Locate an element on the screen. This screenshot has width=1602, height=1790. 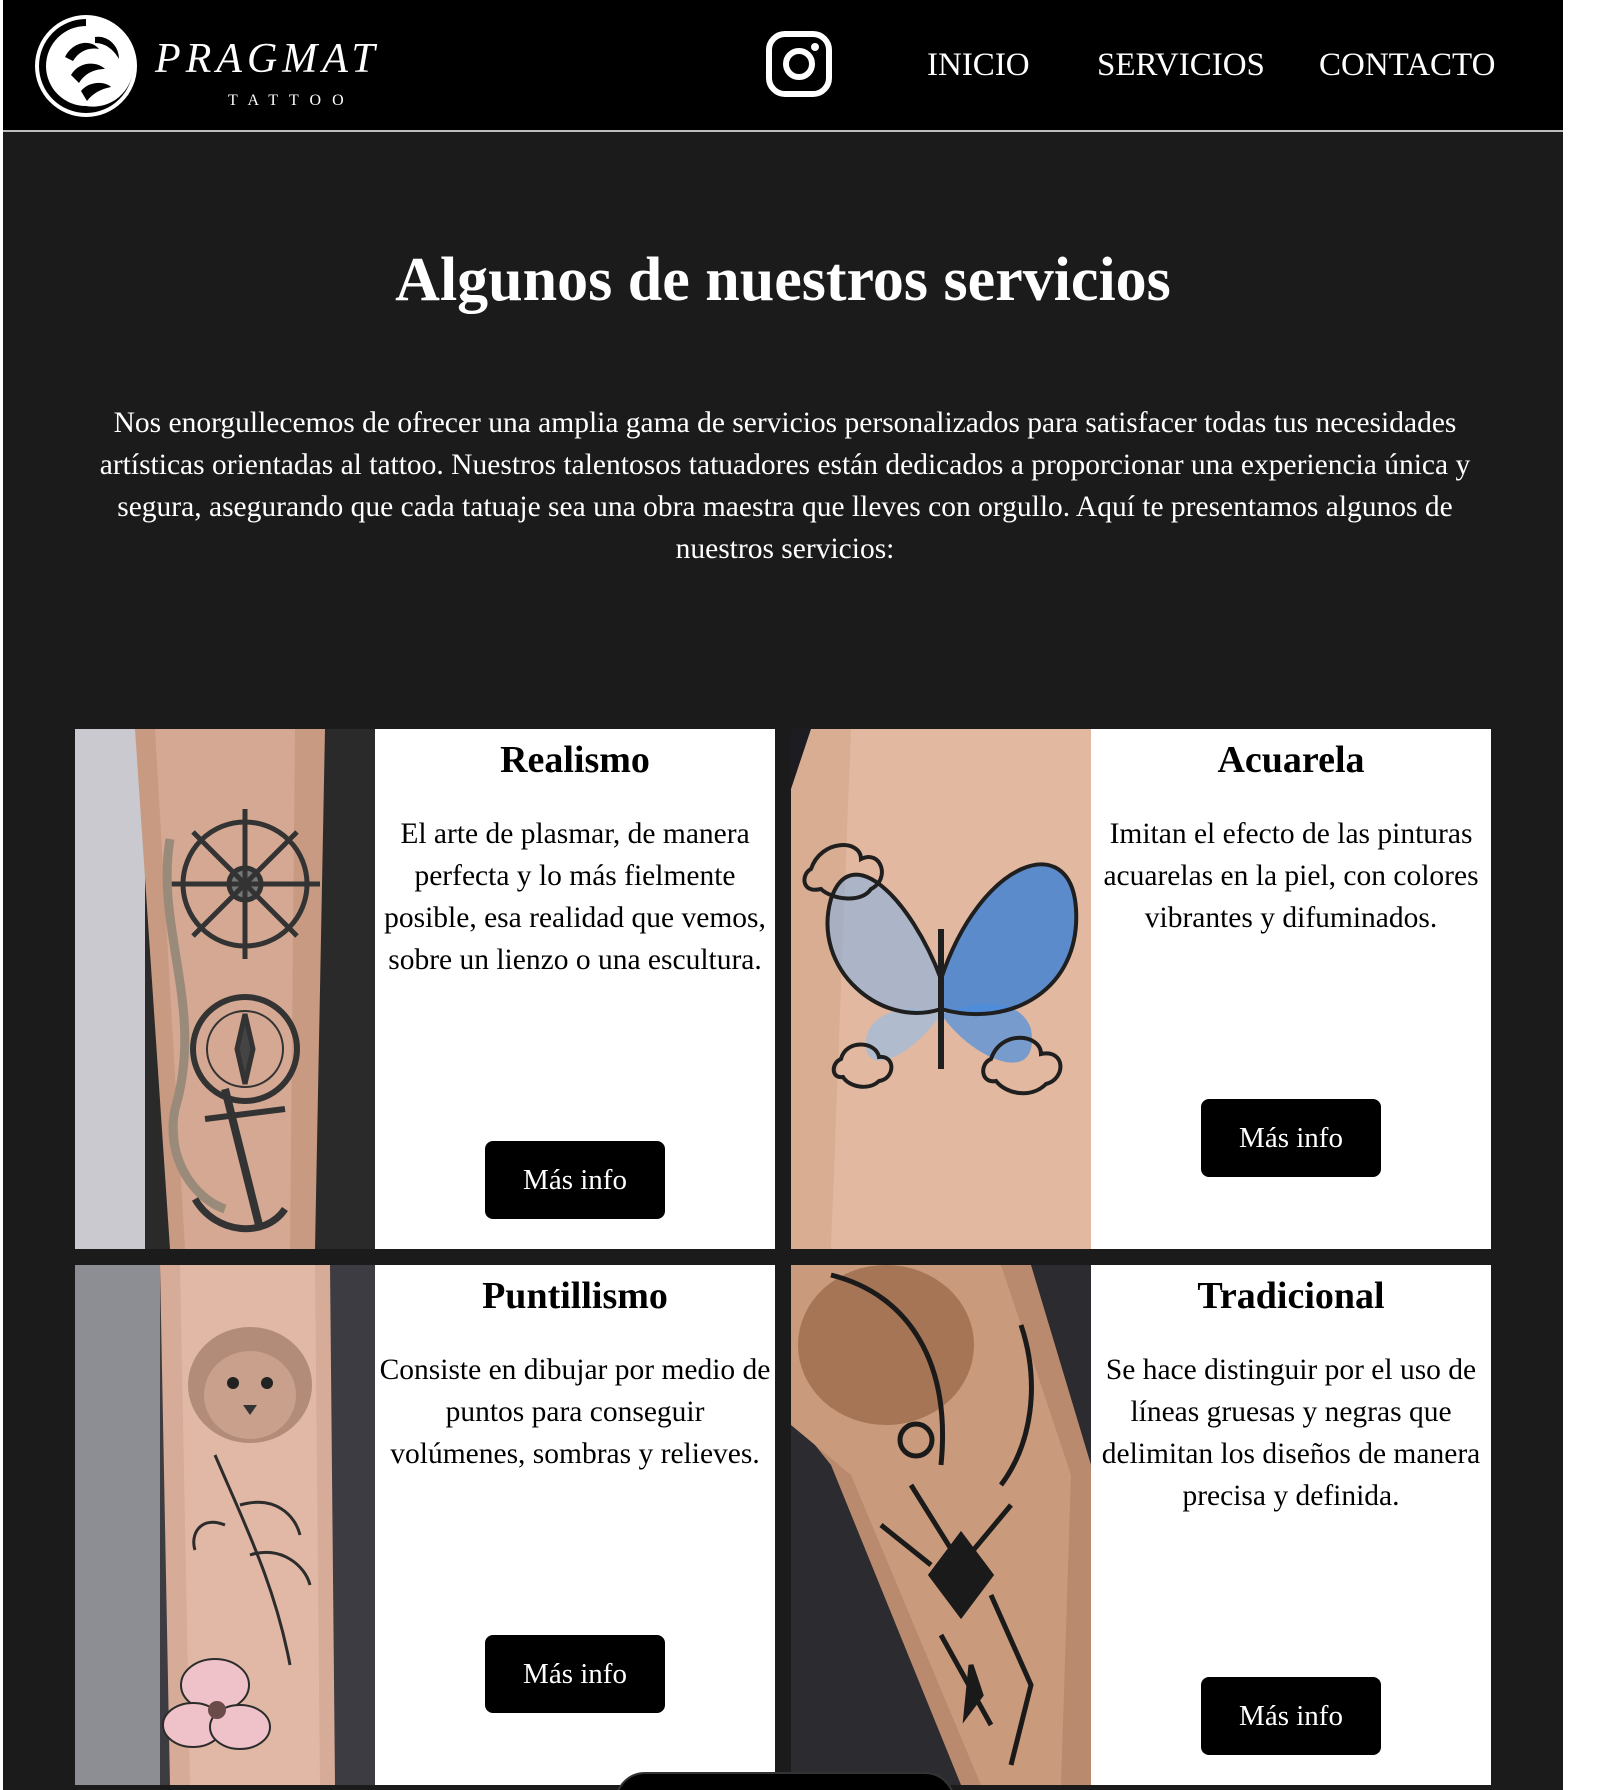
bottom-floating-tab is located at coordinates (785, 1781).